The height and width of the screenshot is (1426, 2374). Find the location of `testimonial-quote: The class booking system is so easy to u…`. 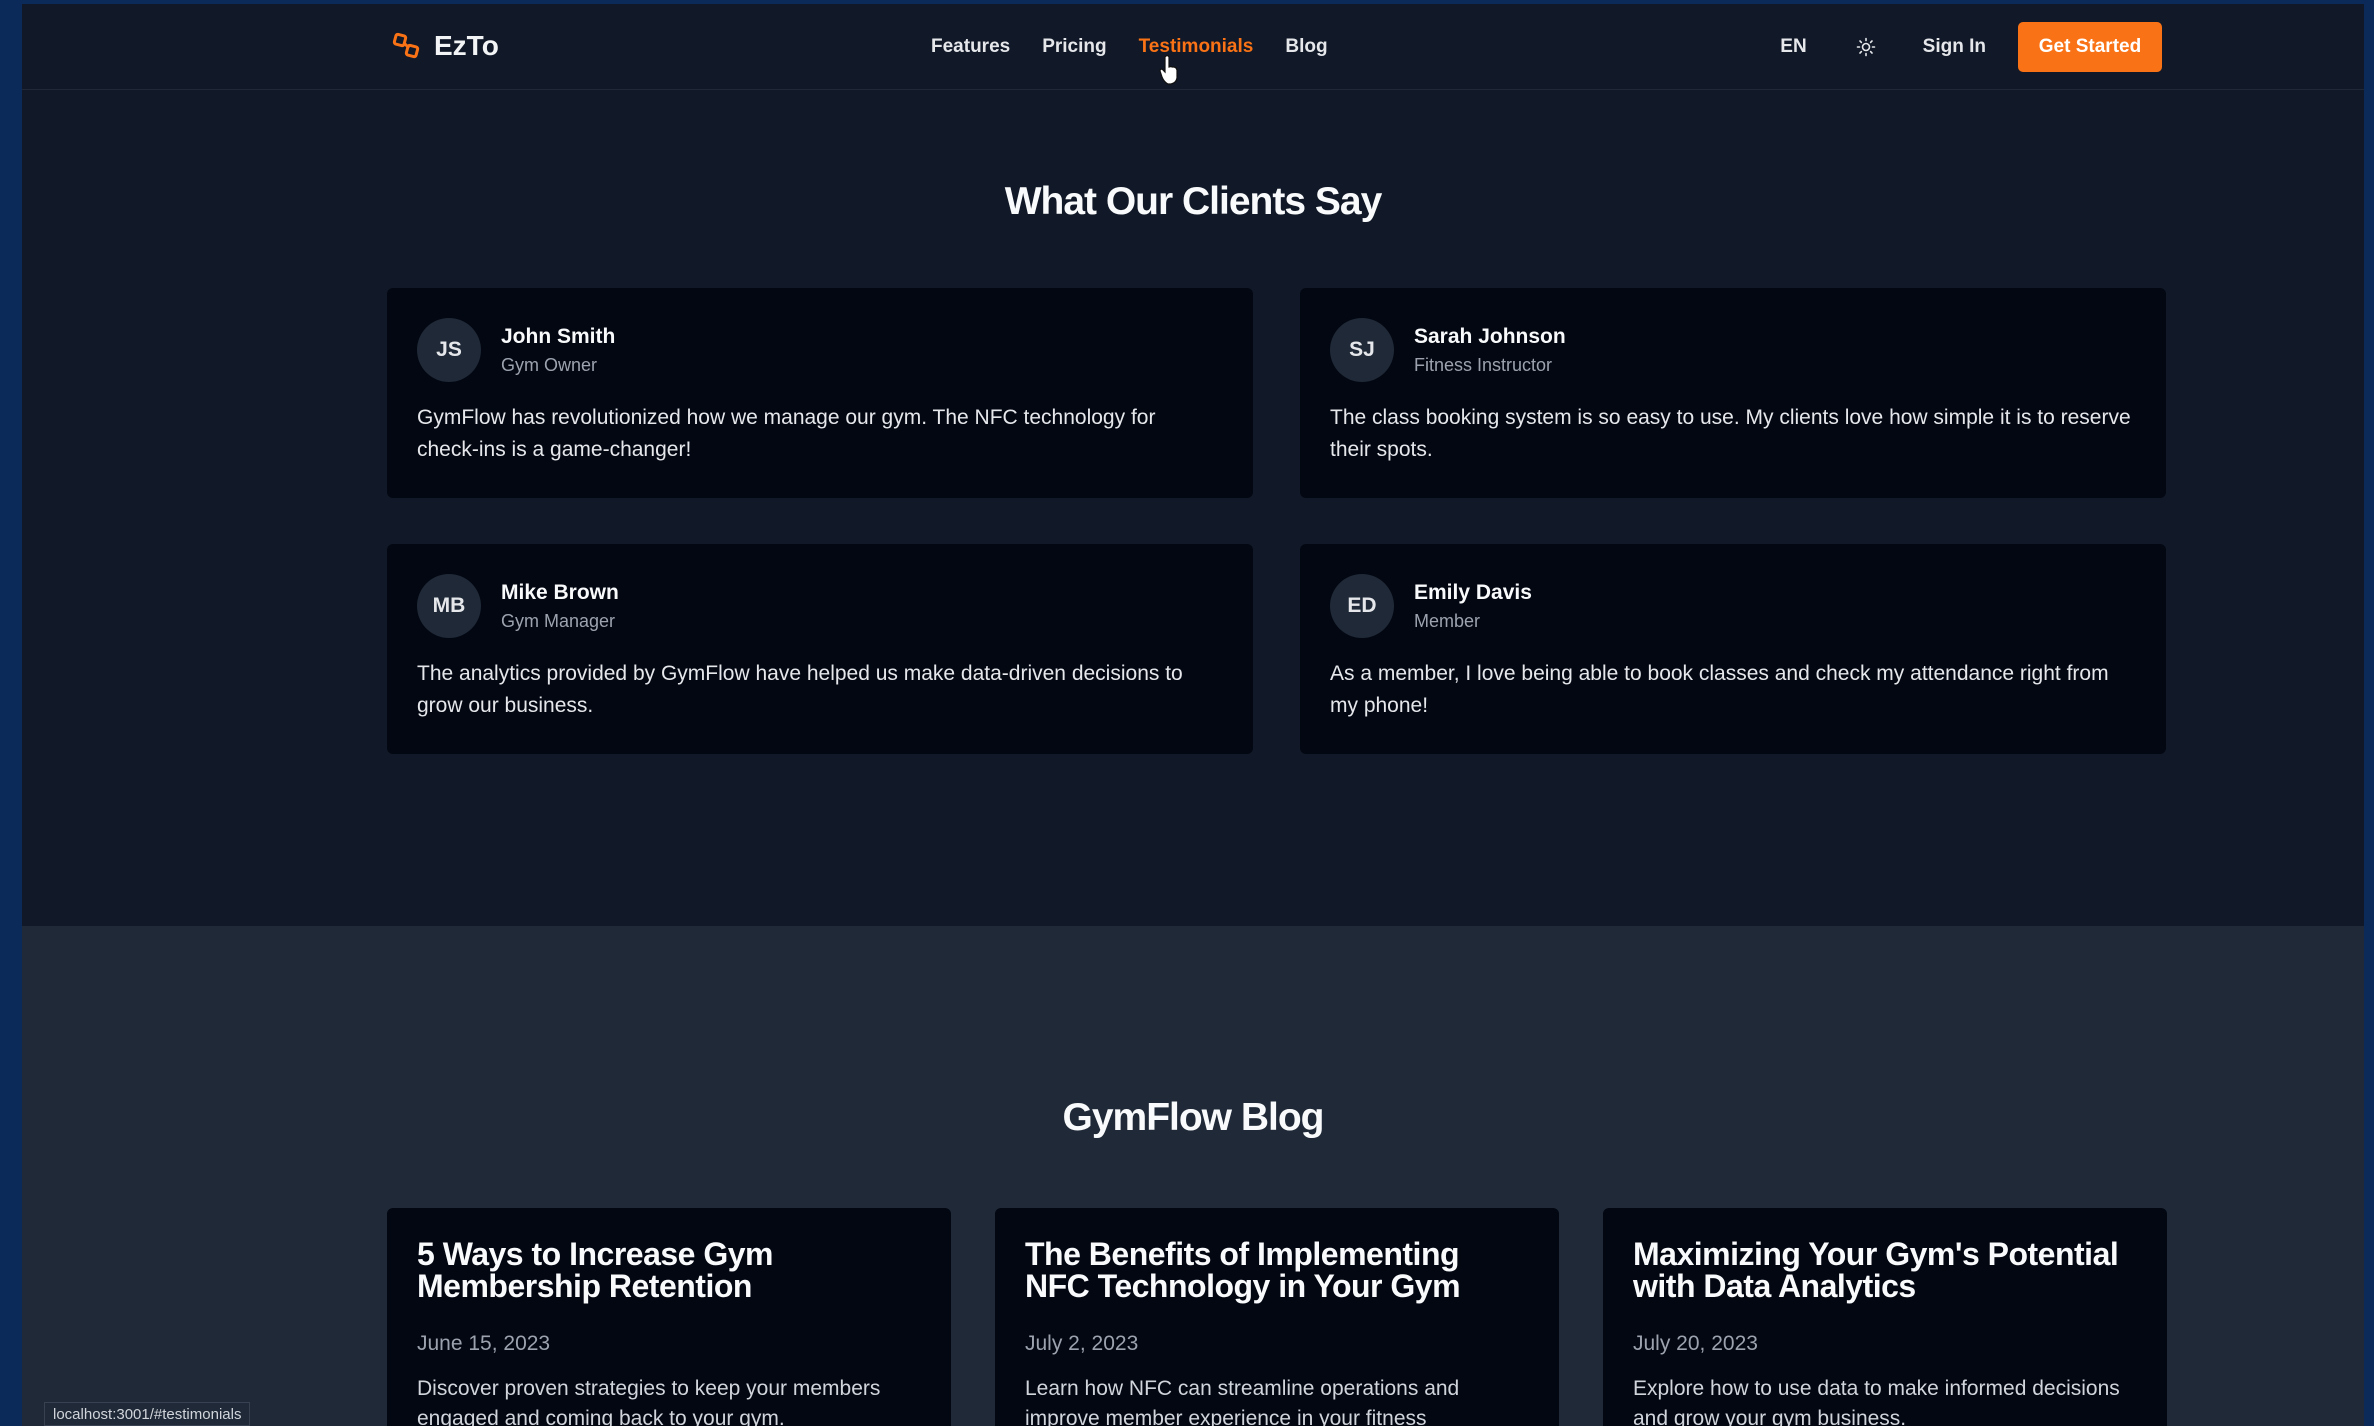

testimonial-quote: The class booking system is so easy to u… is located at coordinates (1730, 433).